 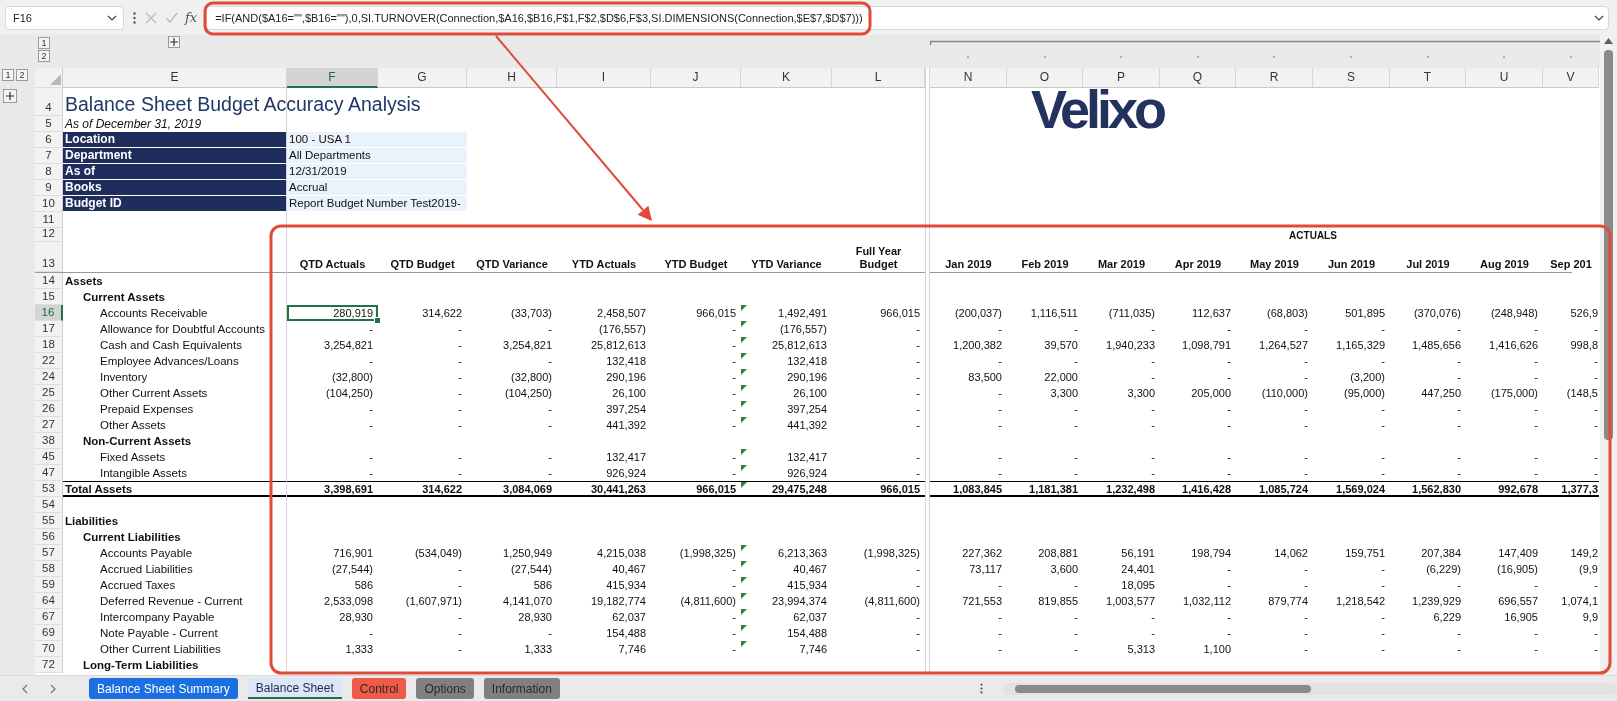 I want to click on table-cell: 3,254,821, so click(x=332, y=345).